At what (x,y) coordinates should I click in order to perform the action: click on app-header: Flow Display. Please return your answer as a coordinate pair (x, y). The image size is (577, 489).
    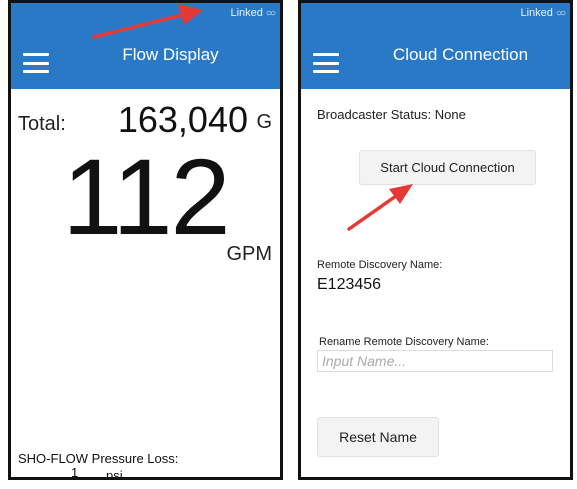
    Looking at the image, I should click on (145, 56).